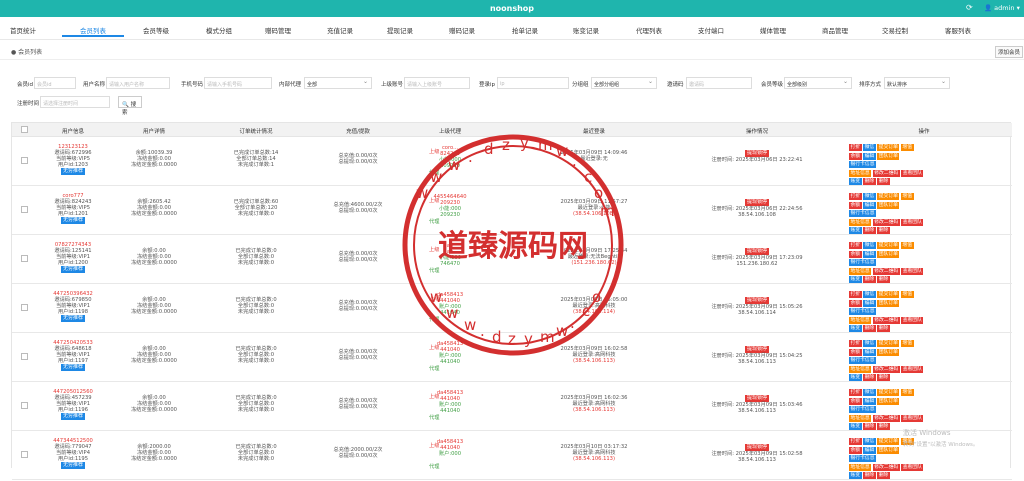 This screenshot has height=481, width=1024. What do you see at coordinates (219, 30) in the screenshot?
I see `nav-item: 模式分组` at bounding box center [219, 30].